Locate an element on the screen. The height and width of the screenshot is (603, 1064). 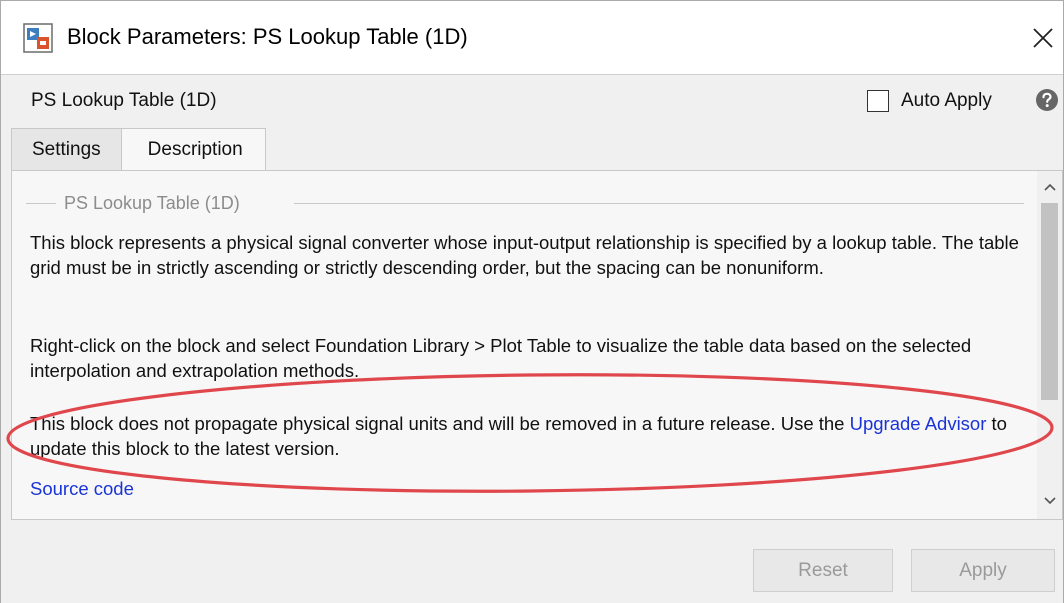
tab-bar: Settings Description is located at coordinates (138, 149).